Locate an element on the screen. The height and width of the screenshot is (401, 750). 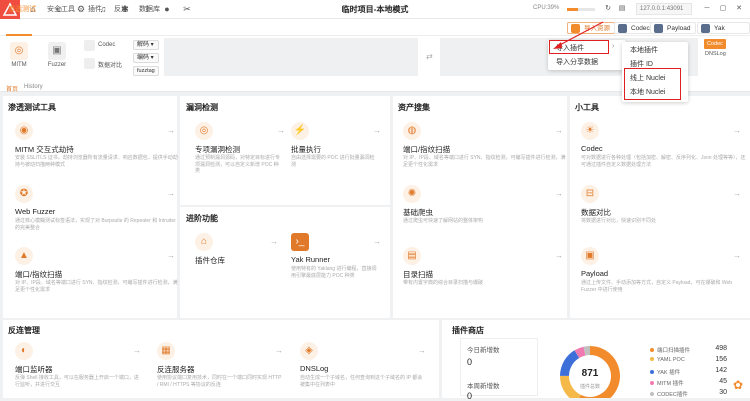
fuzzer-icon: ▣ is located at coordinates (57, 51).